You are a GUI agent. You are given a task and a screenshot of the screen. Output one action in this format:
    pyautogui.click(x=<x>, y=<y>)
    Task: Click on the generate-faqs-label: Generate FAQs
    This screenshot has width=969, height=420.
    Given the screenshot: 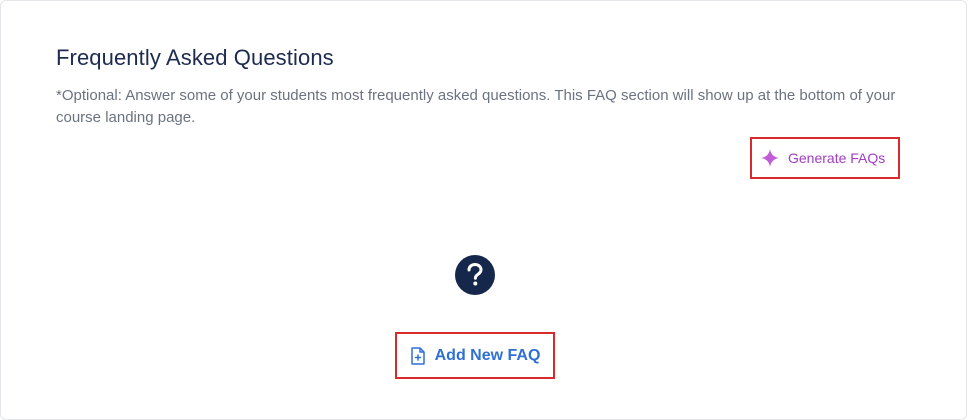 What is the action you would take?
    pyautogui.click(x=837, y=158)
    